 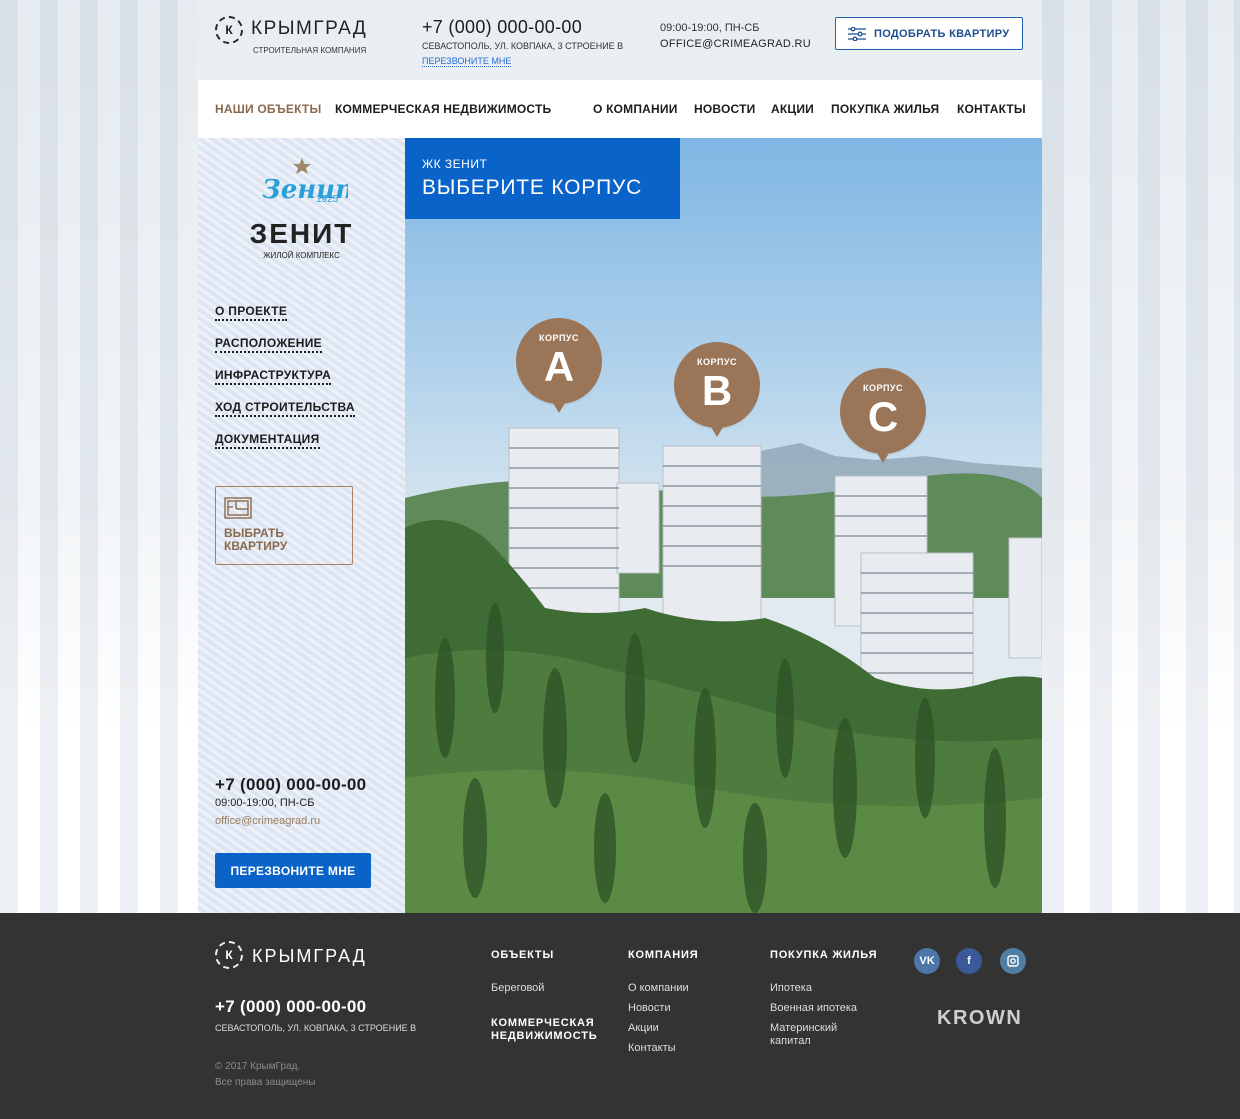 I want to click on zenit-emblem-icon: Зенит 1925, so click(x=302, y=185).